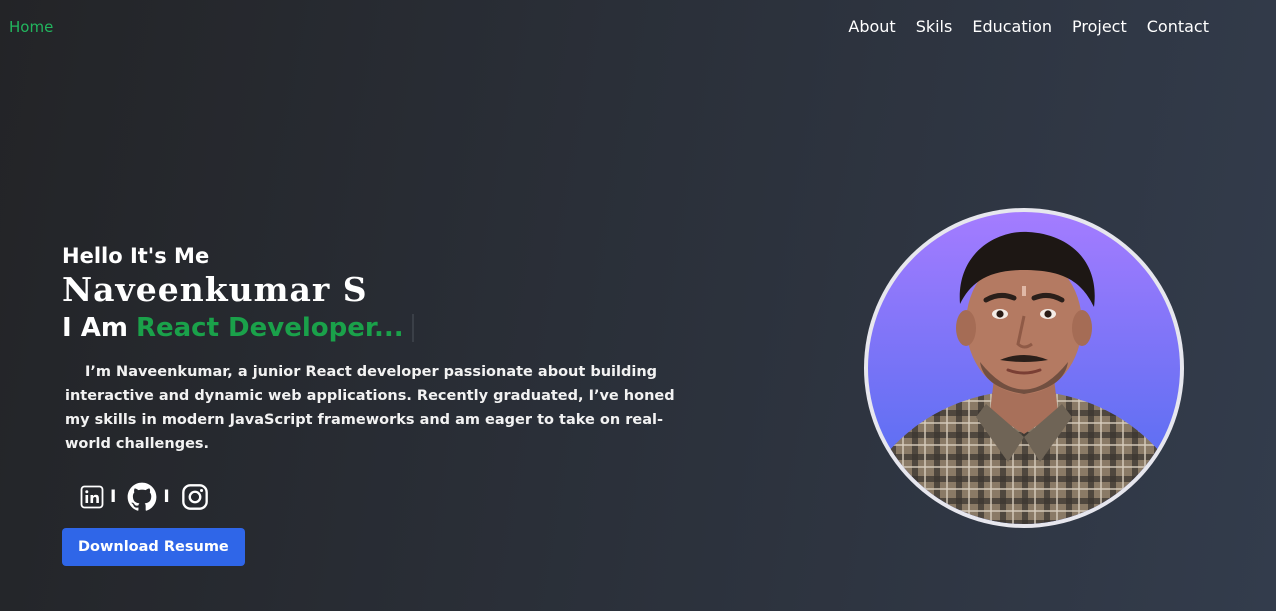 This screenshot has height=611, width=1276. What do you see at coordinates (391, 497) in the screenshot?
I see `social-links: I I` at bounding box center [391, 497].